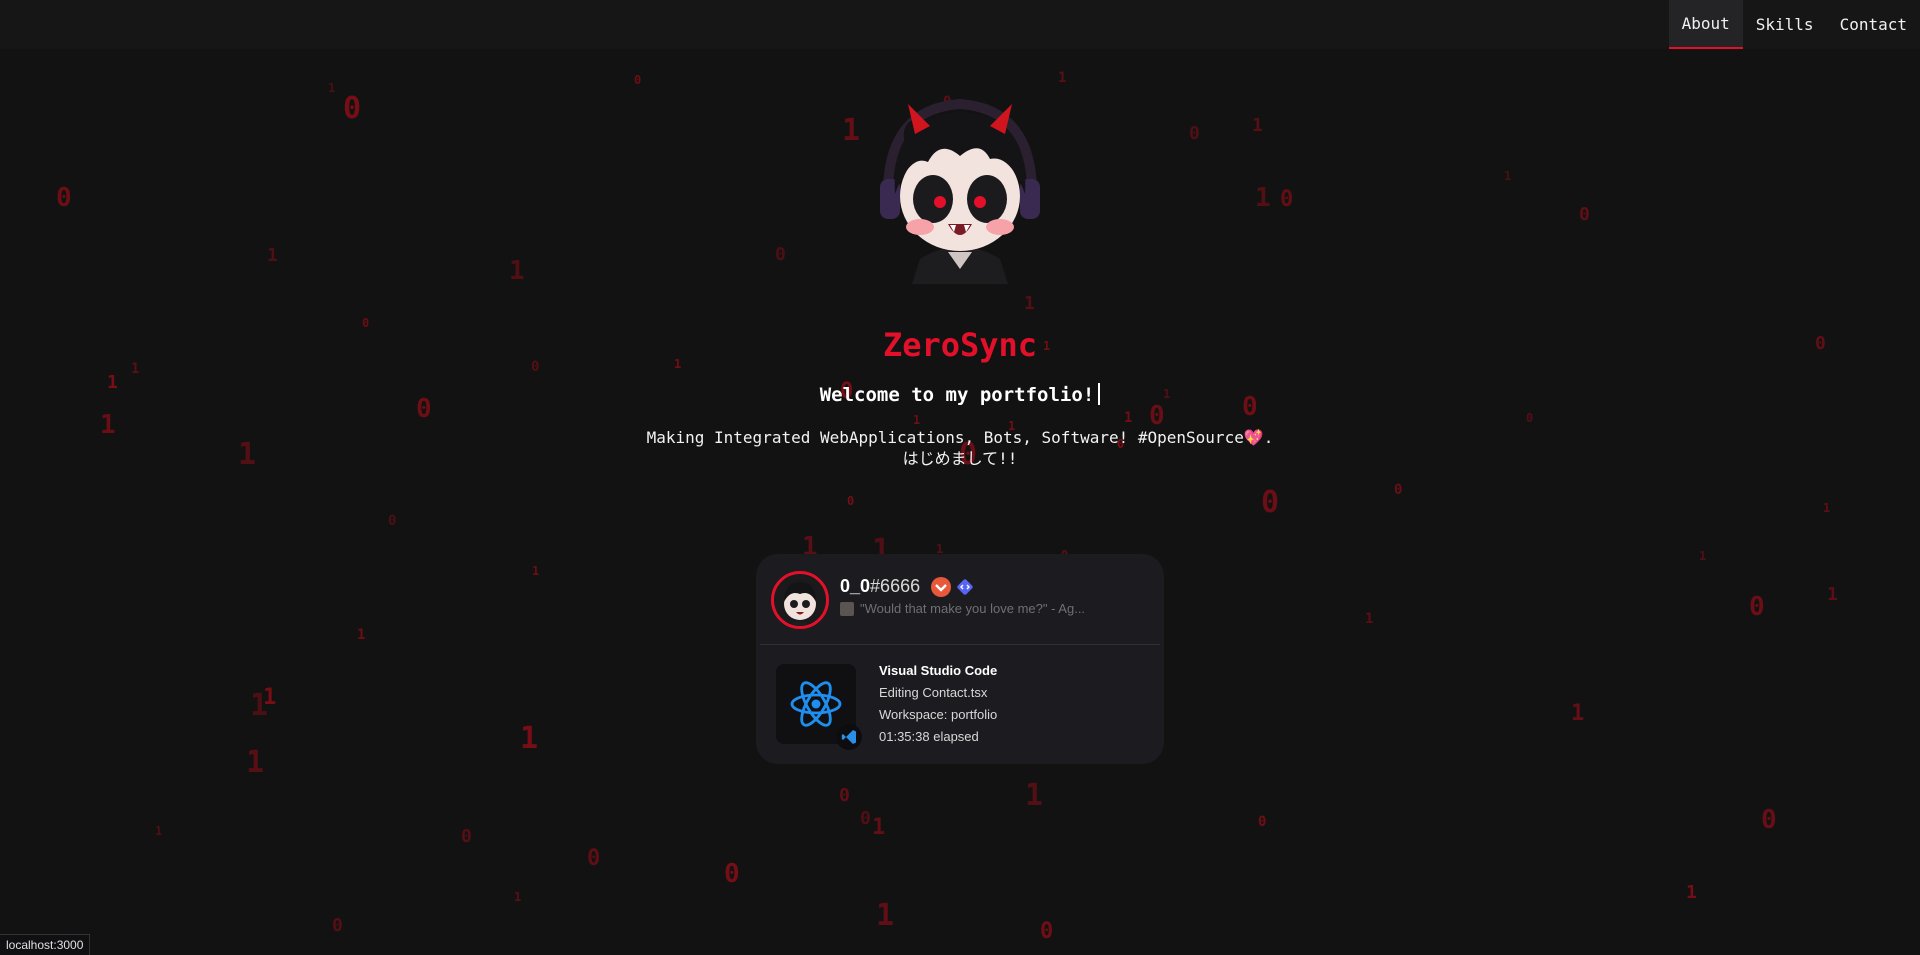  What do you see at coordinates (960, 644) in the screenshot?
I see `card-divider` at bounding box center [960, 644].